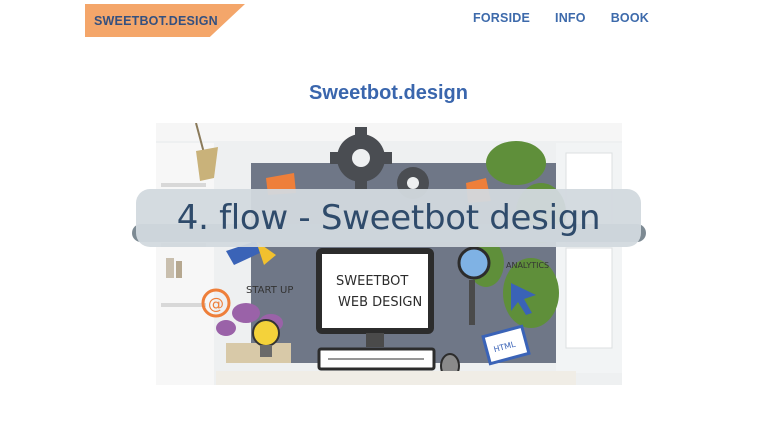 Image resolution: width=777 pixels, height=437 pixels. Describe the element at coordinates (630, 18) in the screenshot. I see `nav-book: BOOK` at that location.